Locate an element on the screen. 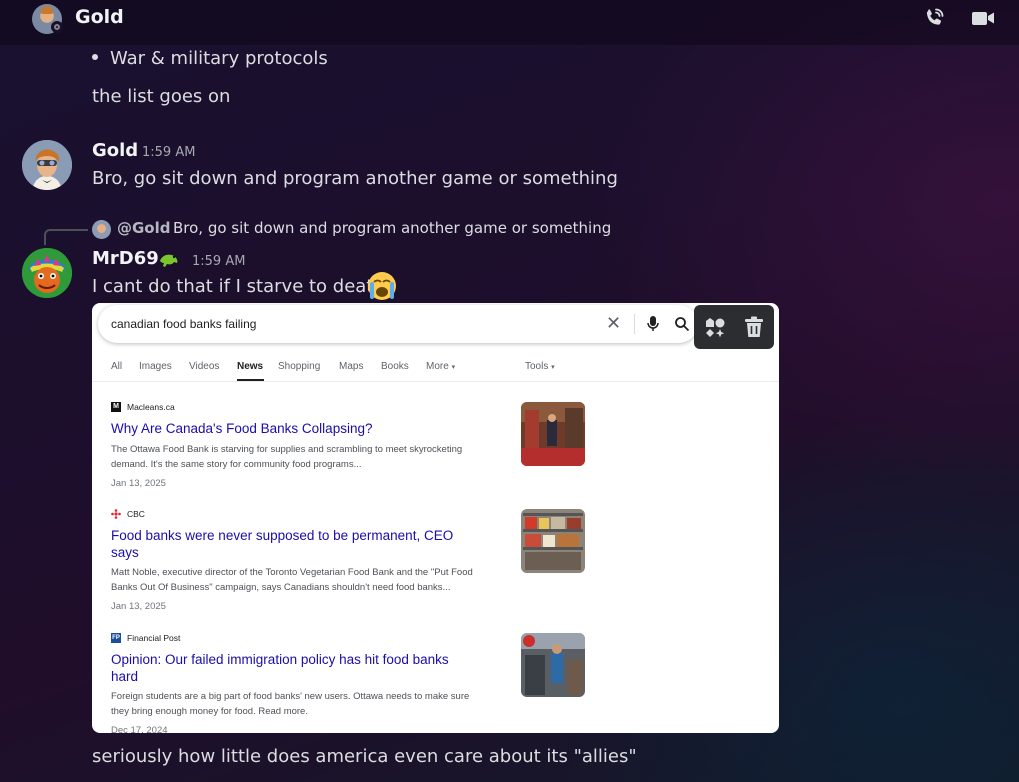 Image resolution: width=1019 pixels, height=782 pixels. result-source: M Macleans.ca is located at coordinates (143, 407).